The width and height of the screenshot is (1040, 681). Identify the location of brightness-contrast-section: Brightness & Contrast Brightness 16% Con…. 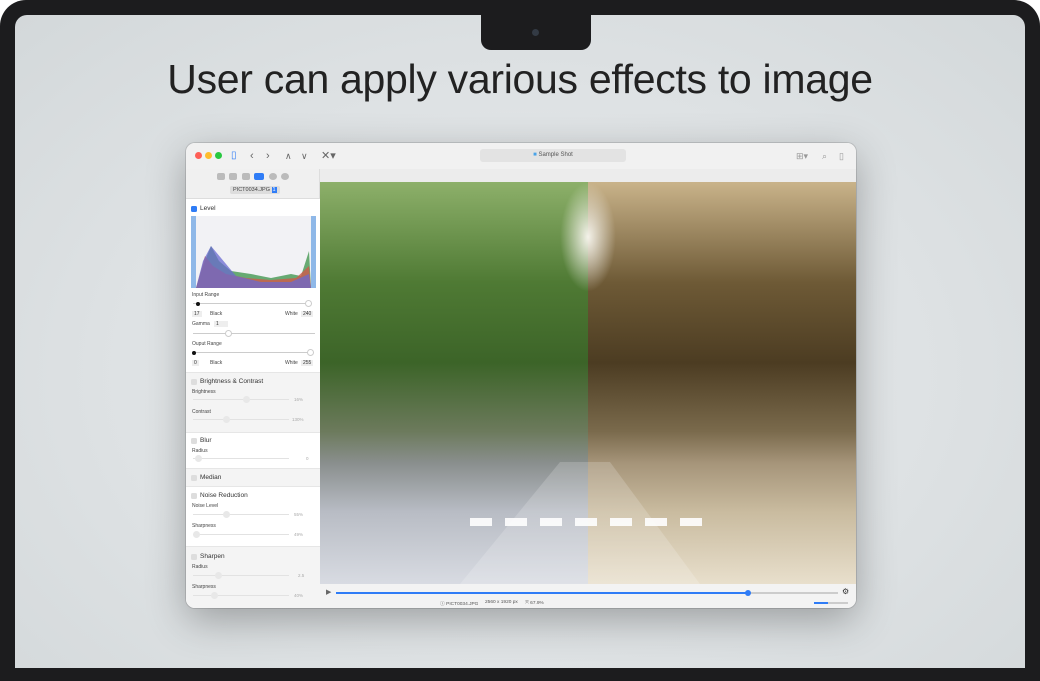
(253, 403).